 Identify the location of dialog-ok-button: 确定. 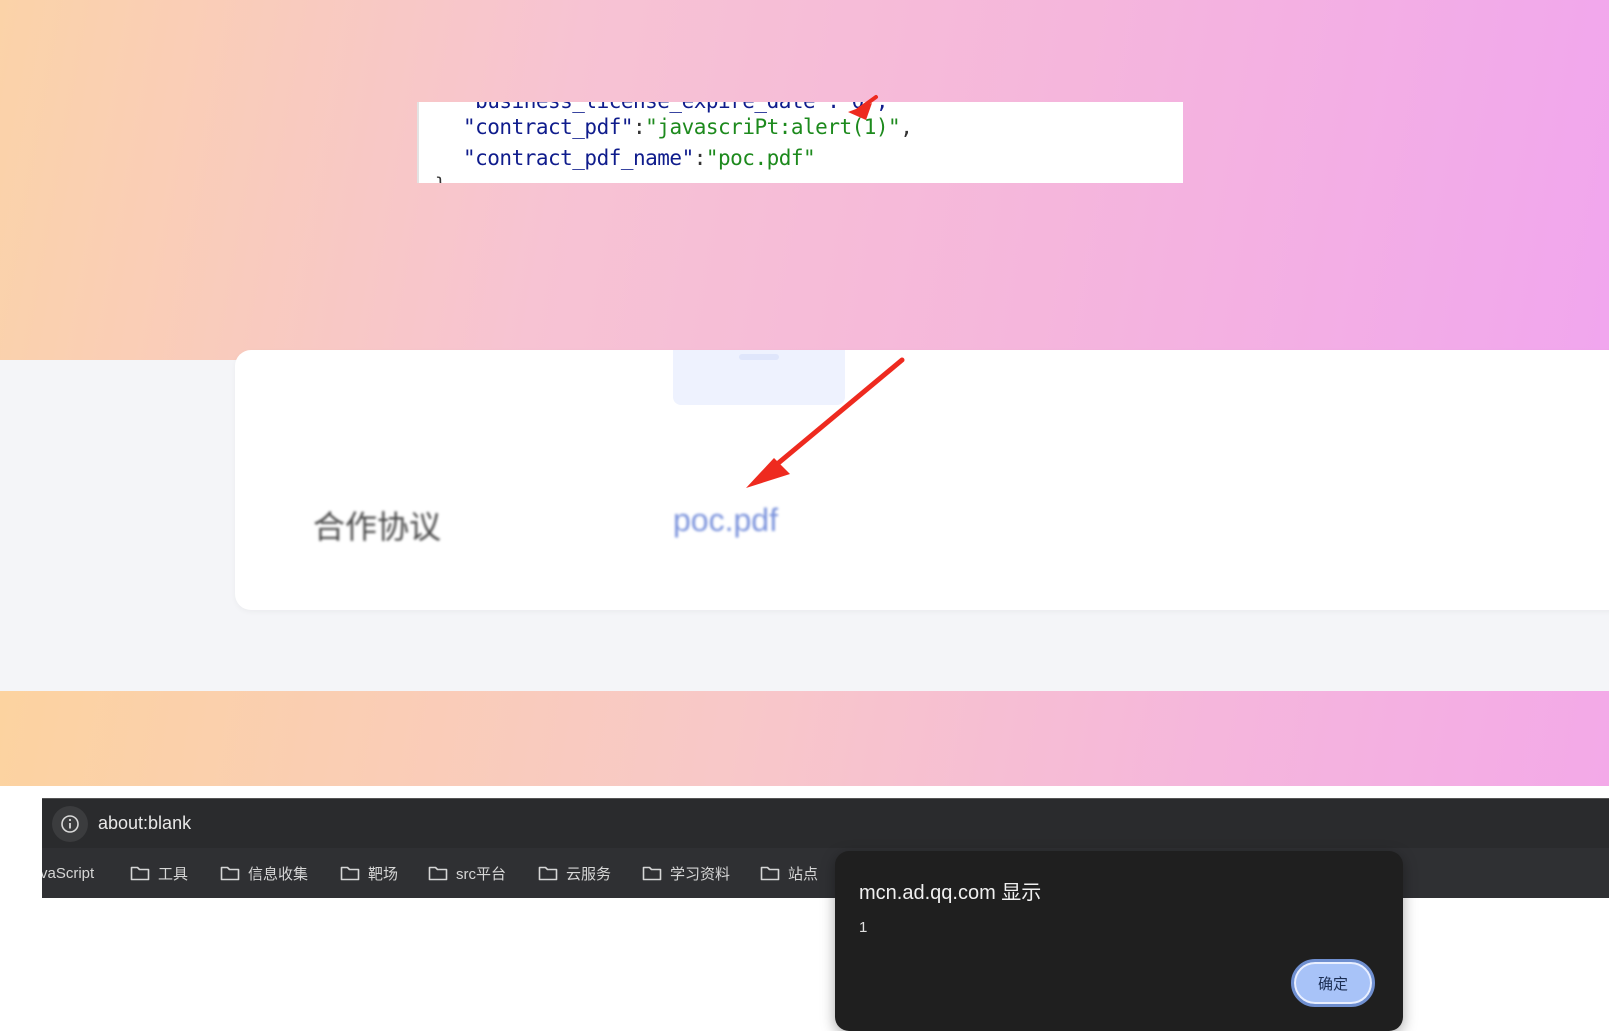
(1333, 983).